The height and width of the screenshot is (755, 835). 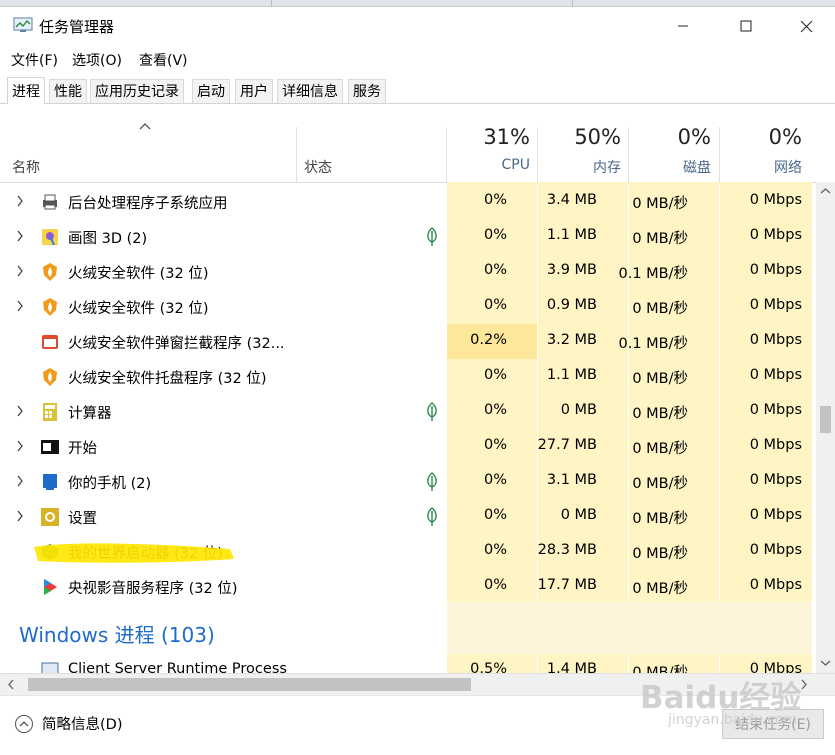 What do you see at coordinates (50, 412) in the screenshot?
I see `calculator-icon` at bounding box center [50, 412].